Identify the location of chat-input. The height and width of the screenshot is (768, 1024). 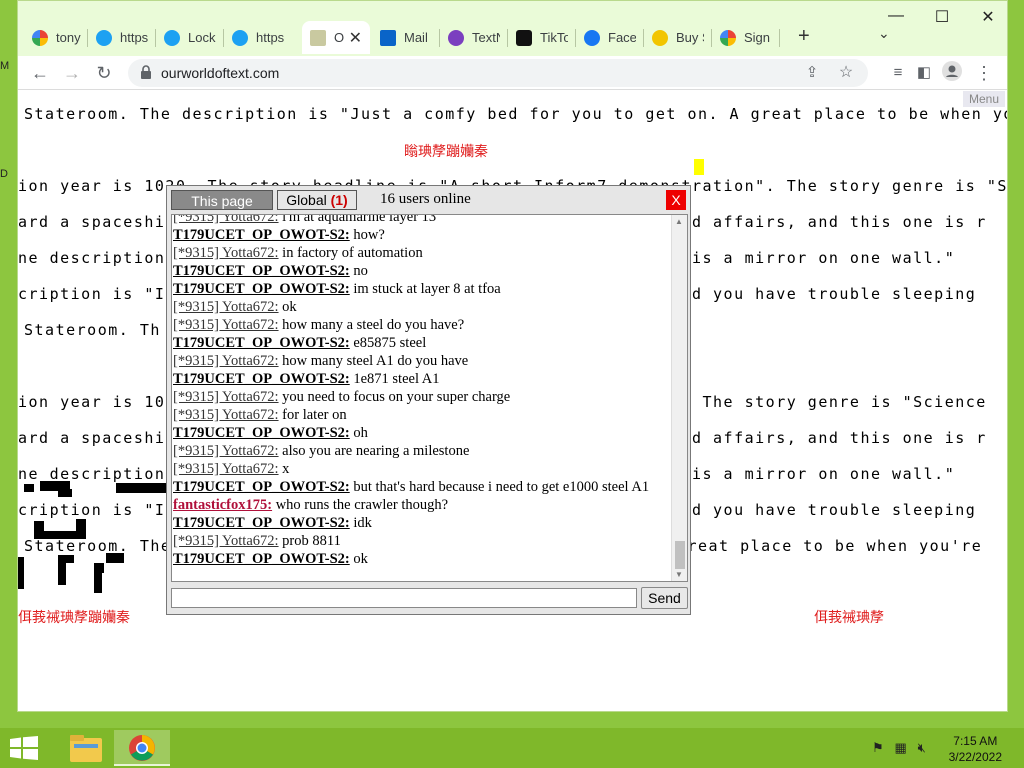
(404, 598).